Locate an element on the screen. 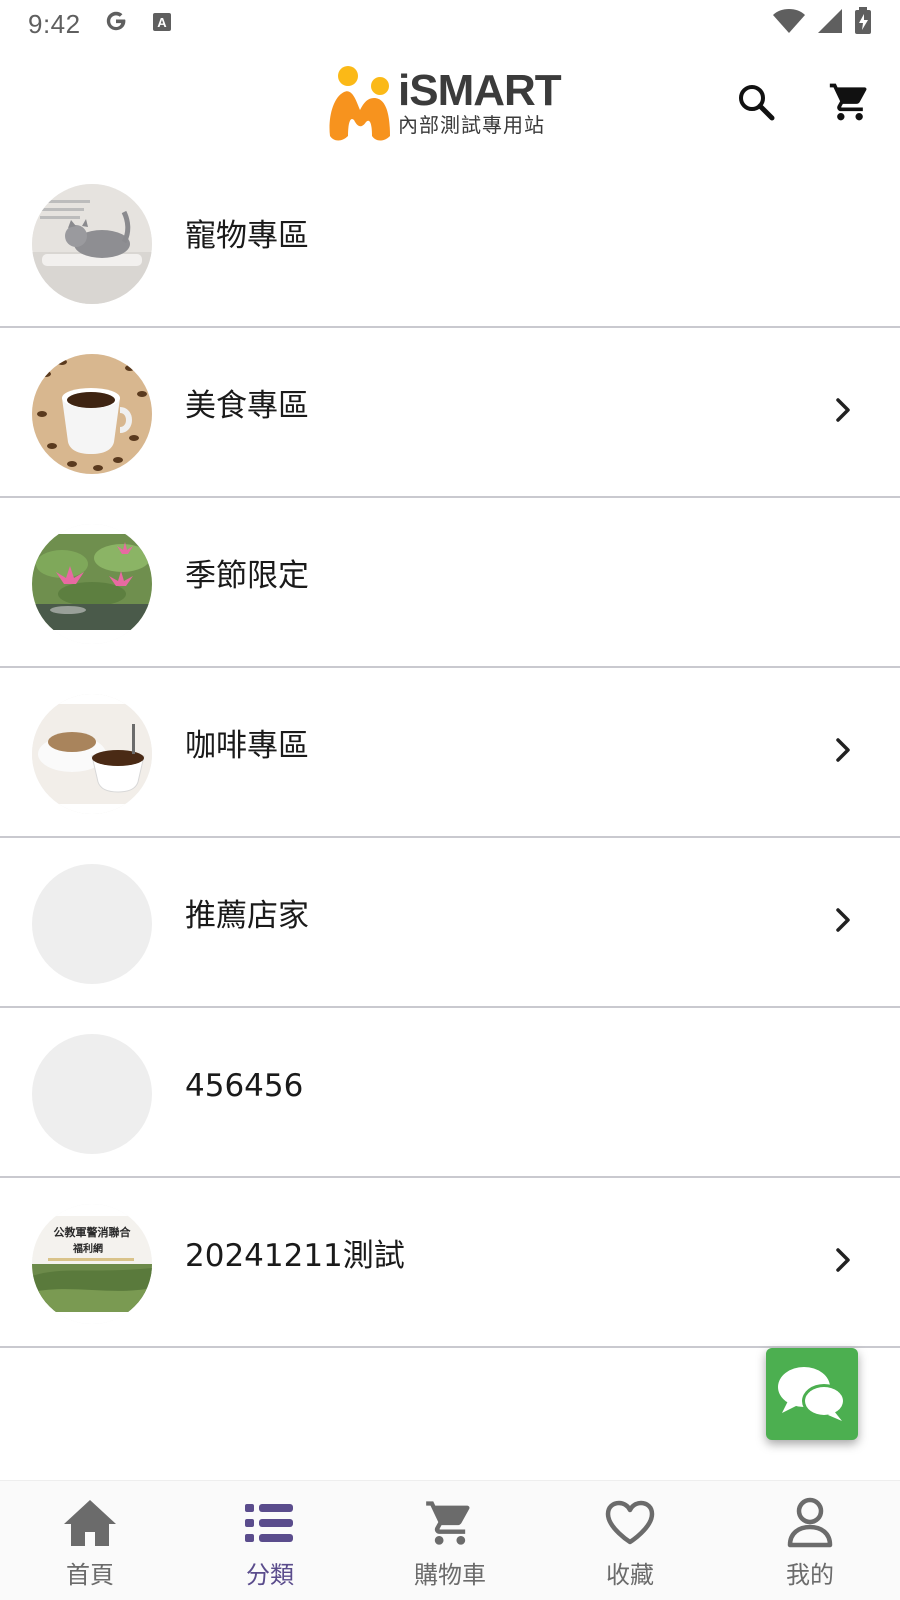 This screenshot has width=900, height=1600. signal-icon is located at coordinates (830, 24).